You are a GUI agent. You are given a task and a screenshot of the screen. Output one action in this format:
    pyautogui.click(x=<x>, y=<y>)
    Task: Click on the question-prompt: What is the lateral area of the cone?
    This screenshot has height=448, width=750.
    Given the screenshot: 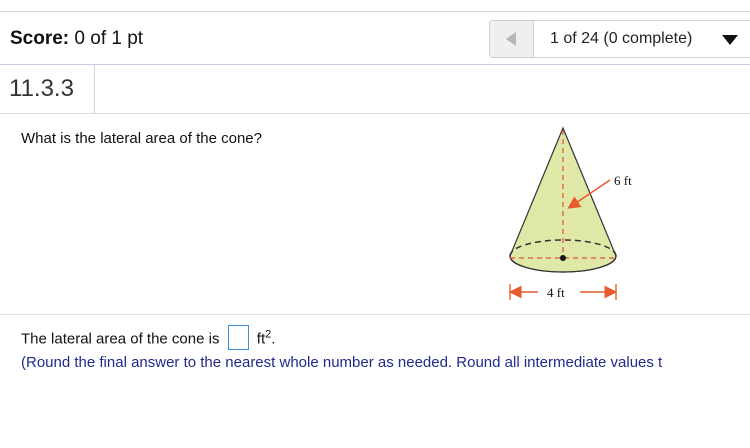 What is the action you would take?
    pyautogui.click(x=141, y=138)
    